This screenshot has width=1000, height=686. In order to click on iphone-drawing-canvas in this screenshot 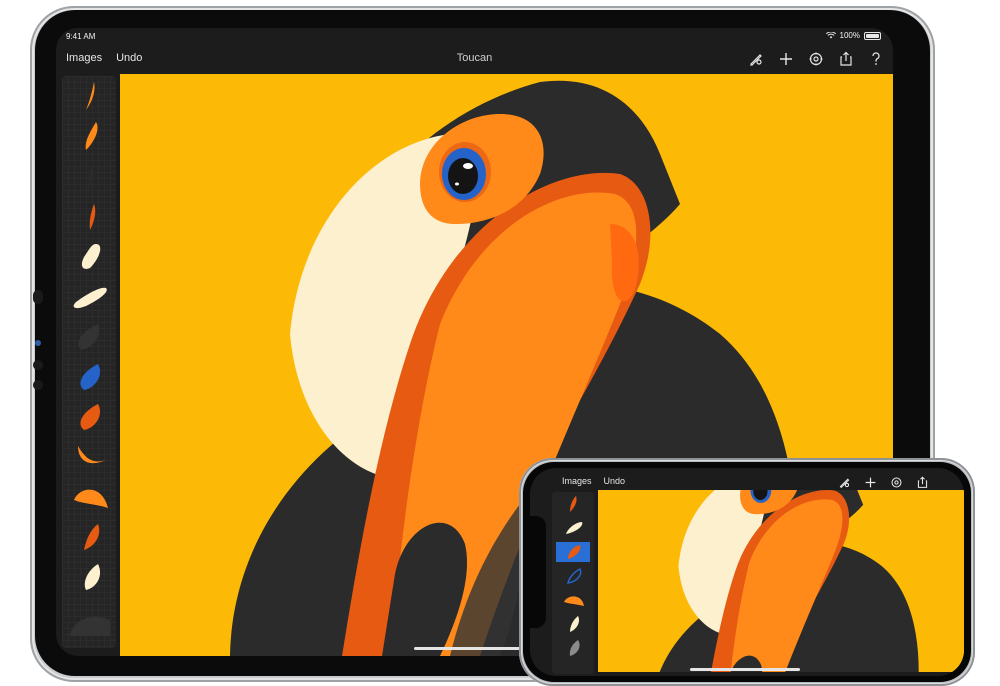, I will do `click(781, 581)`.